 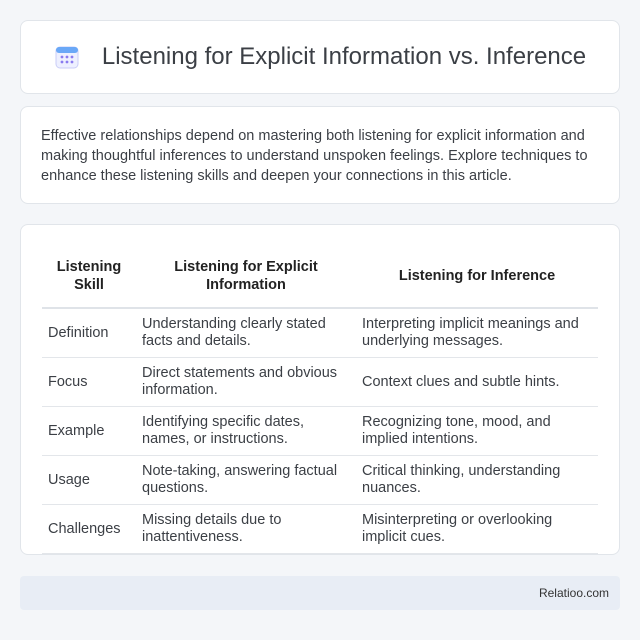 What do you see at coordinates (574, 593) in the screenshot?
I see `footer-brand-link: Relatioo.com` at bounding box center [574, 593].